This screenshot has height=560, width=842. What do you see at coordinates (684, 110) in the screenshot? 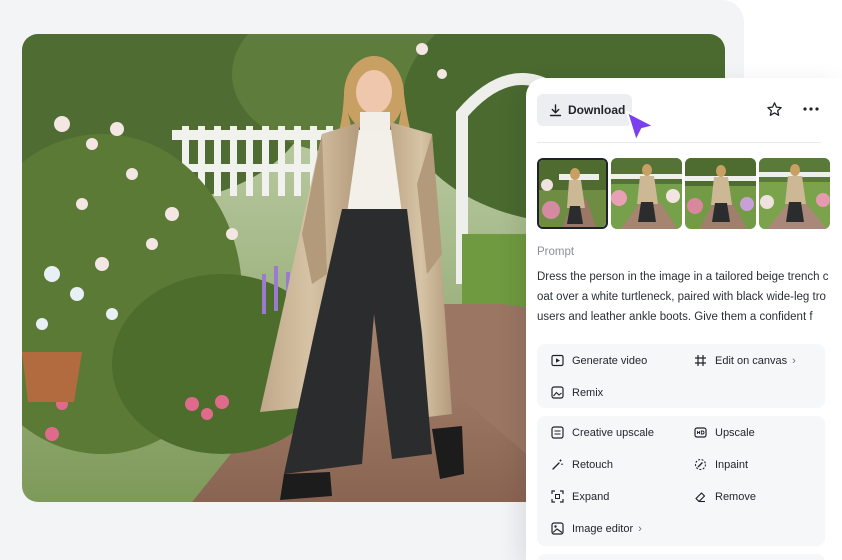
I see `panel-toolbar: Download` at bounding box center [684, 110].